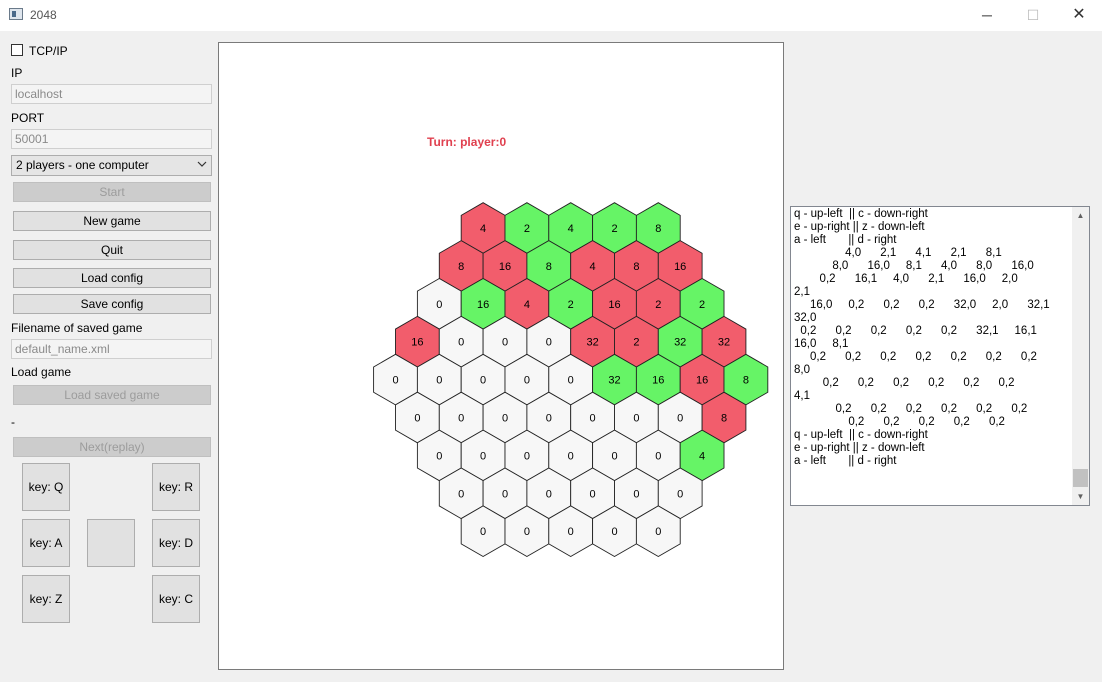 This screenshot has height=682, width=1102. What do you see at coordinates (176, 543) in the screenshot?
I see `key-d-button: key: D` at bounding box center [176, 543].